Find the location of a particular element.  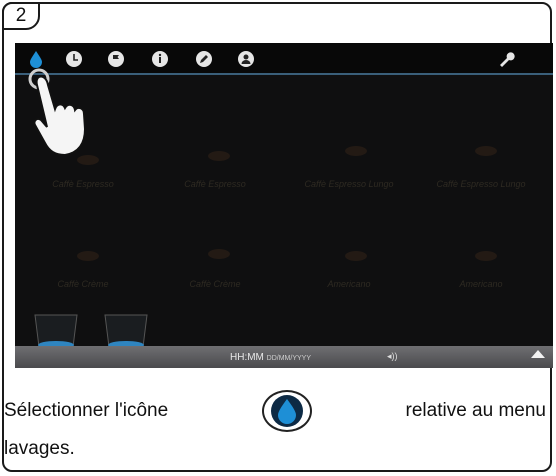

status-bar: HH:MM DD/MM/YYYY ◂)) is located at coordinates (284, 357).